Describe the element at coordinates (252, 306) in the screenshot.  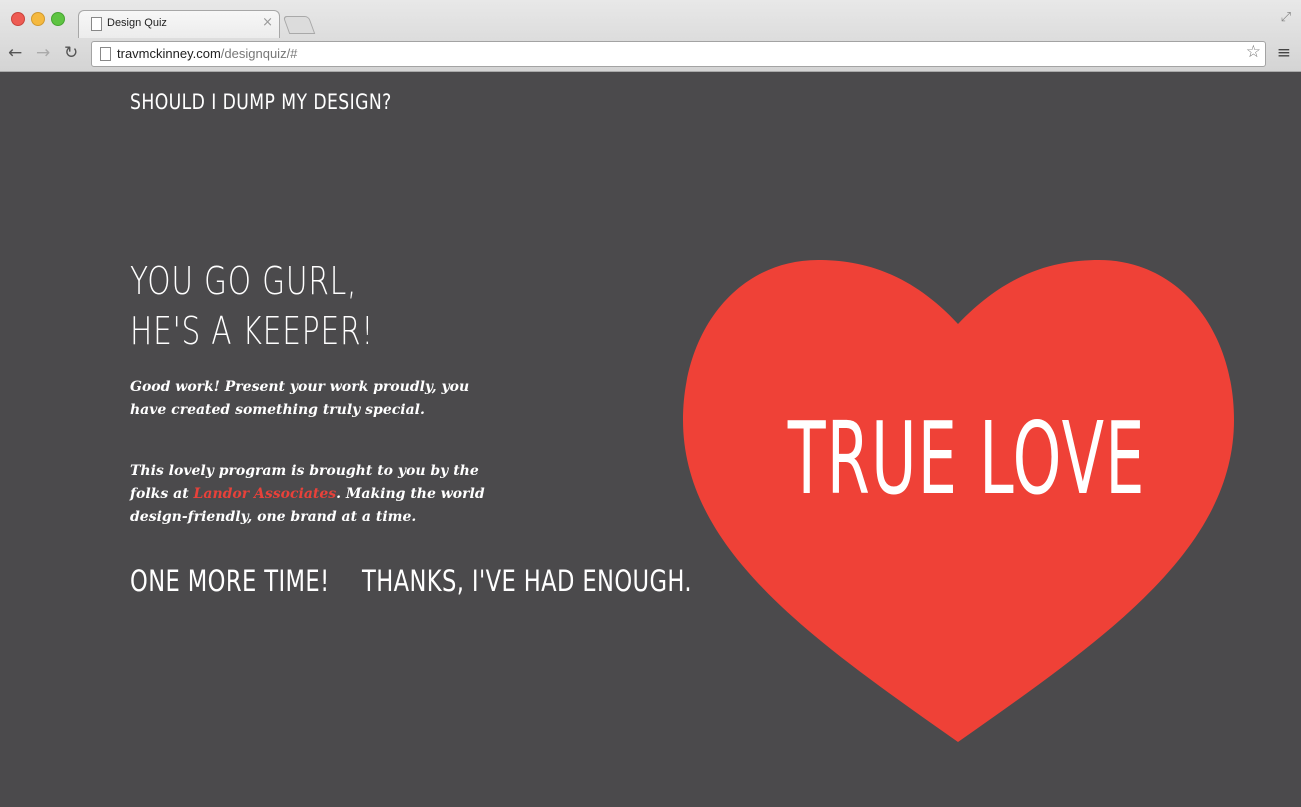
I see `result-headline: YOU GO GURL, HE'S A KEEPER!` at that location.